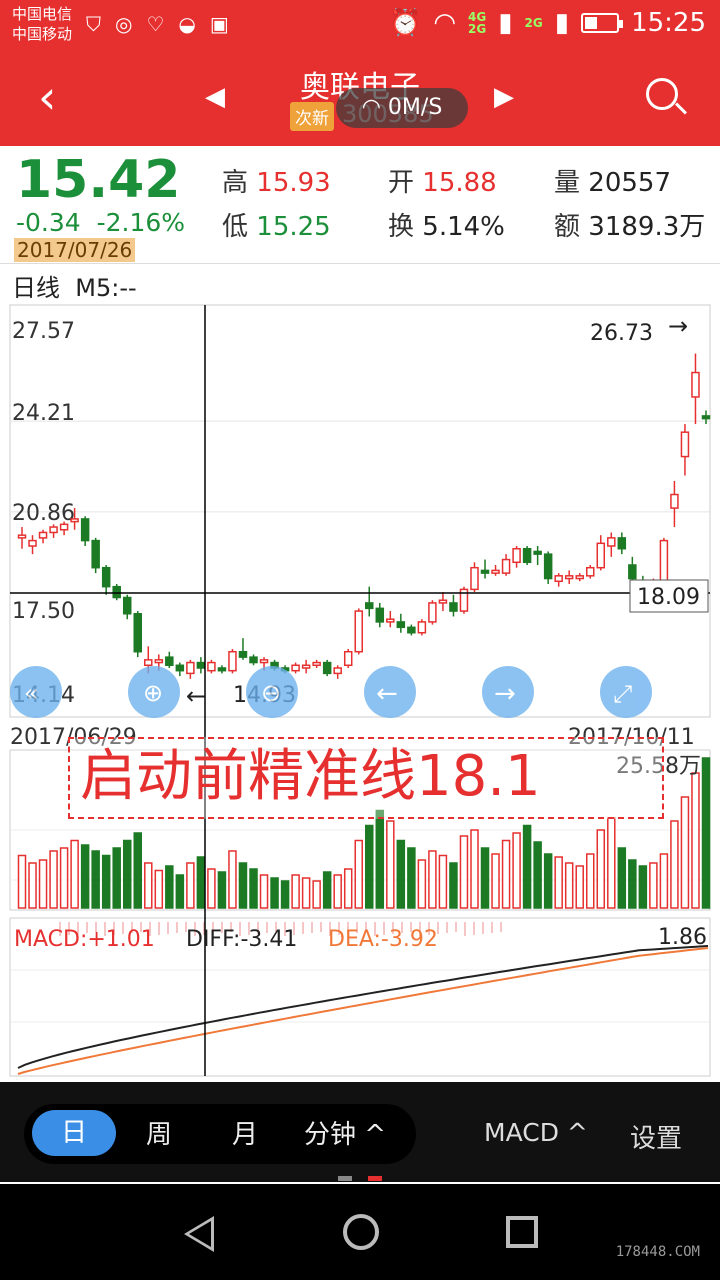  I want to click on low-item: 低 15.25, so click(276, 224).